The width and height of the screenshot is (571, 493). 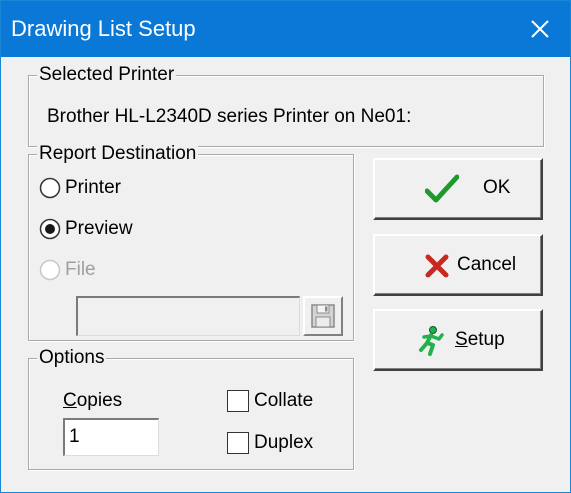 I want to click on radio-preview-label: Preview, so click(x=99, y=229).